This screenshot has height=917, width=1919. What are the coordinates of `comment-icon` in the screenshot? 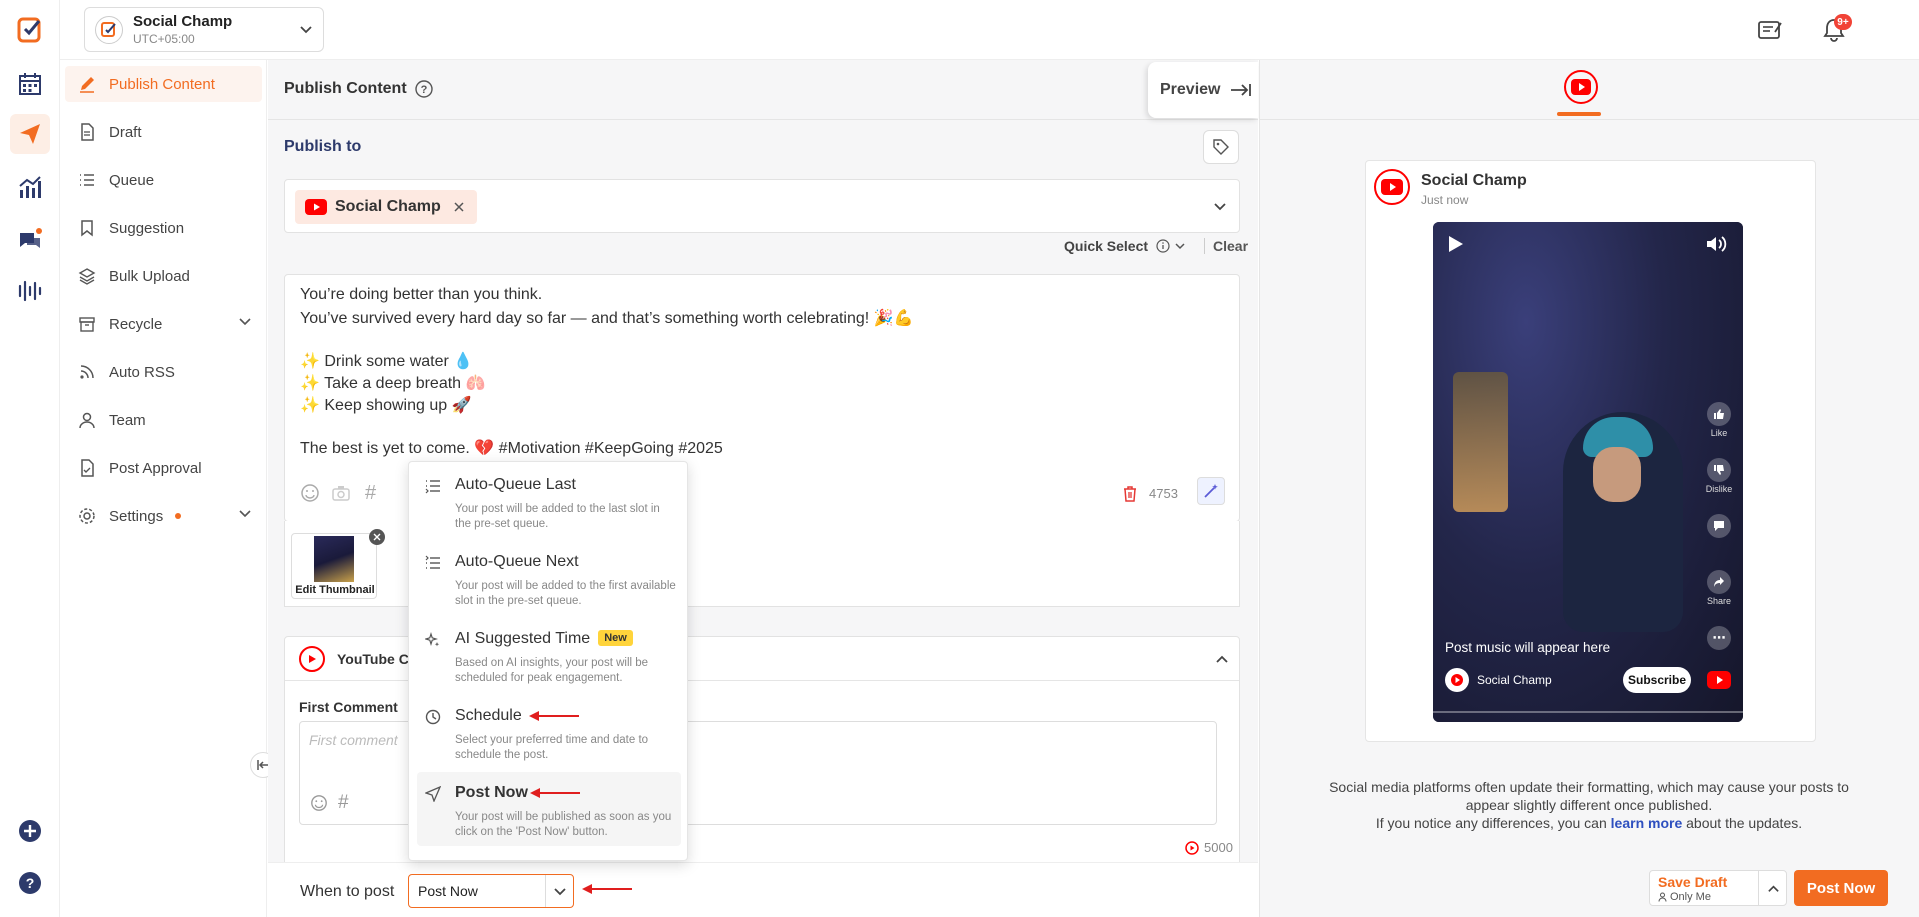 It's located at (1719, 526).